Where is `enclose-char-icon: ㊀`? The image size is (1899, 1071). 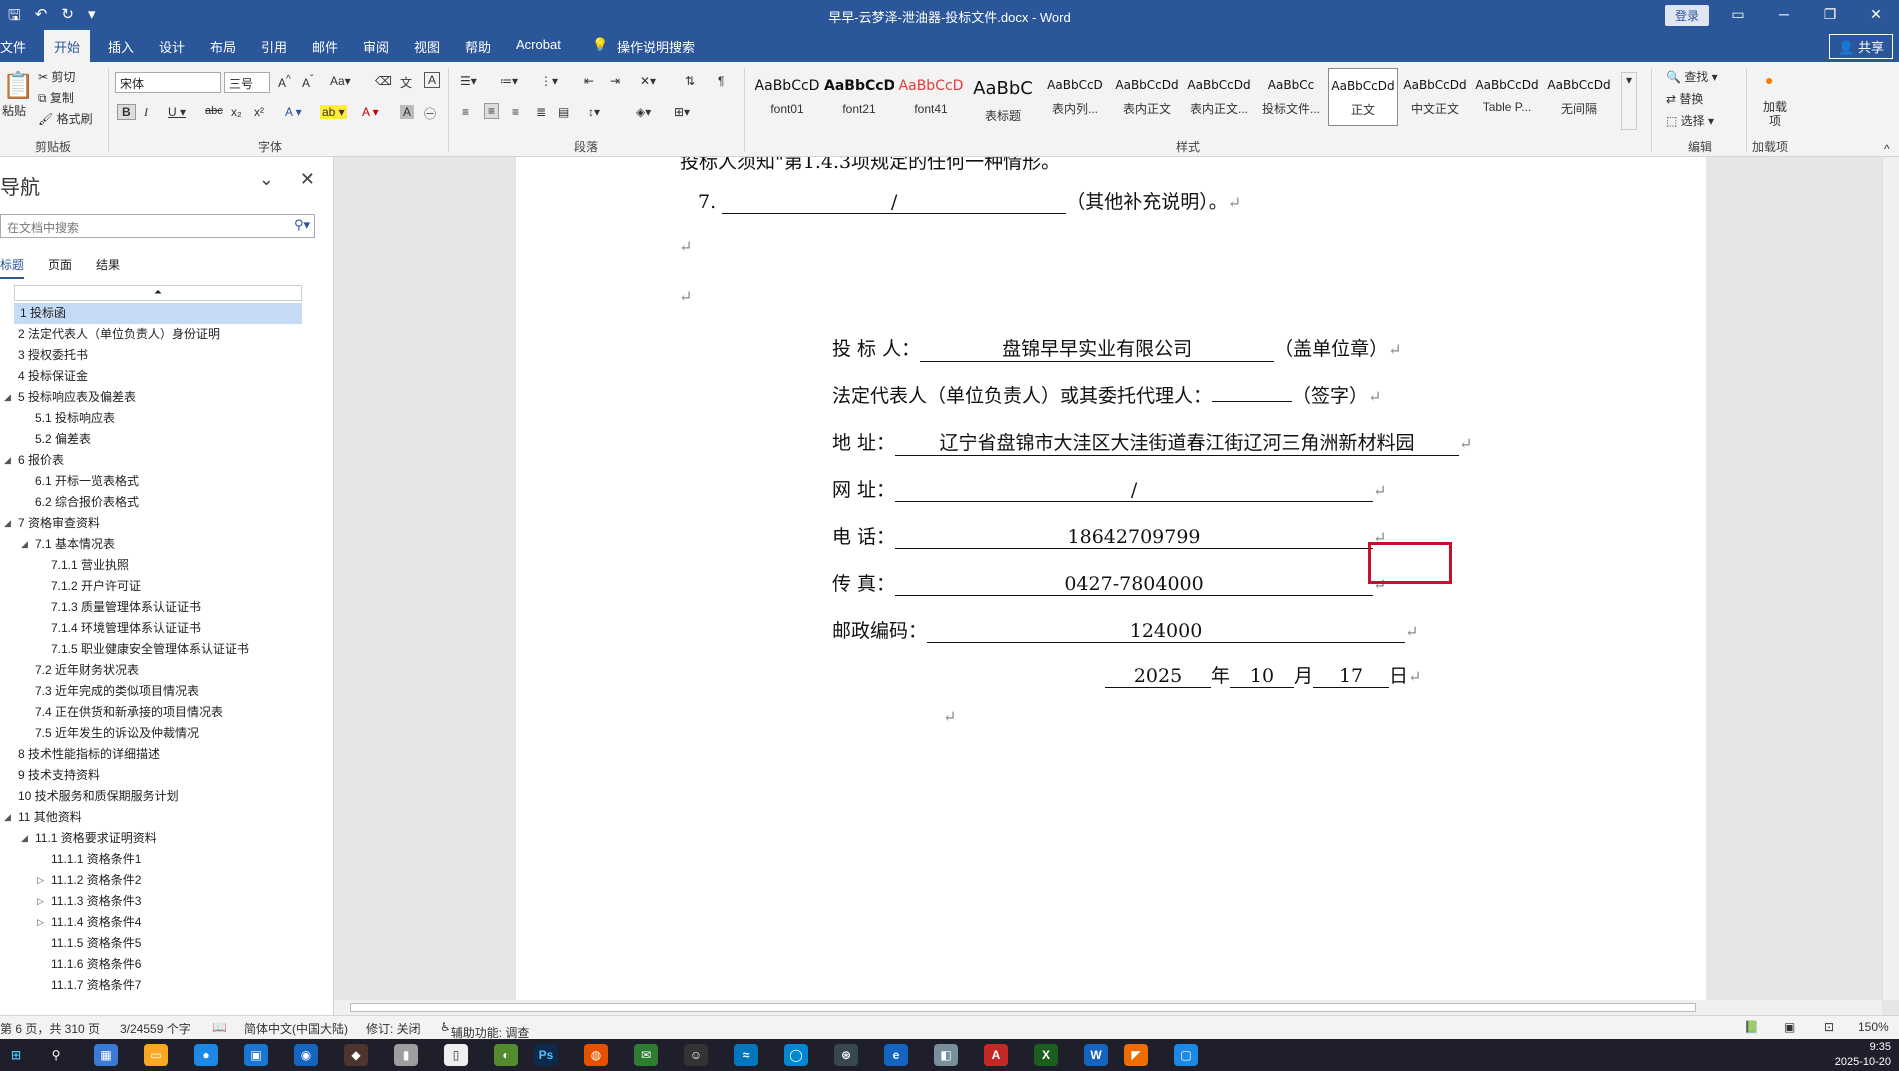 enclose-char-icon: ㊀ is located at coordinates (430, 113).